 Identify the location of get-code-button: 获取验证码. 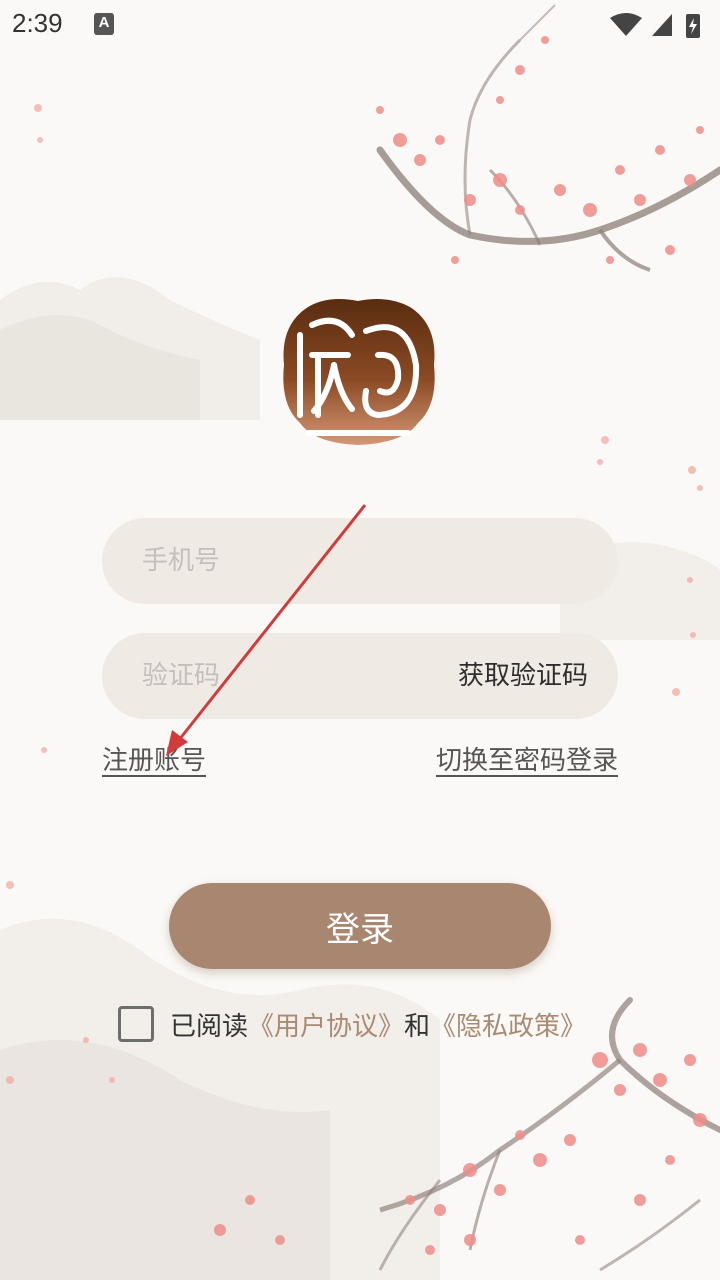
(523, 676).